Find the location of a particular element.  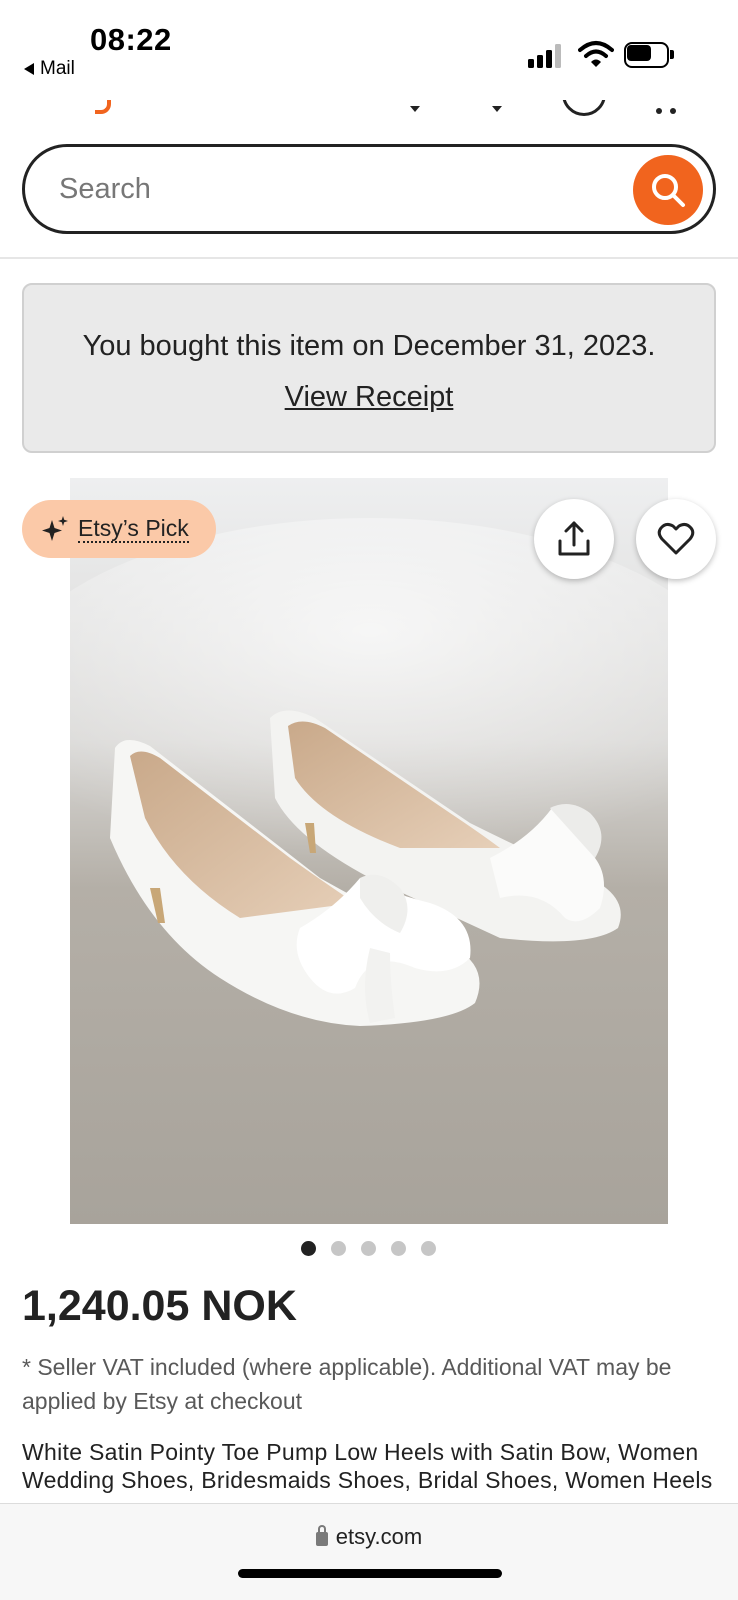

status-bar: 08:22 Mail is located at coordinates (369, 50).